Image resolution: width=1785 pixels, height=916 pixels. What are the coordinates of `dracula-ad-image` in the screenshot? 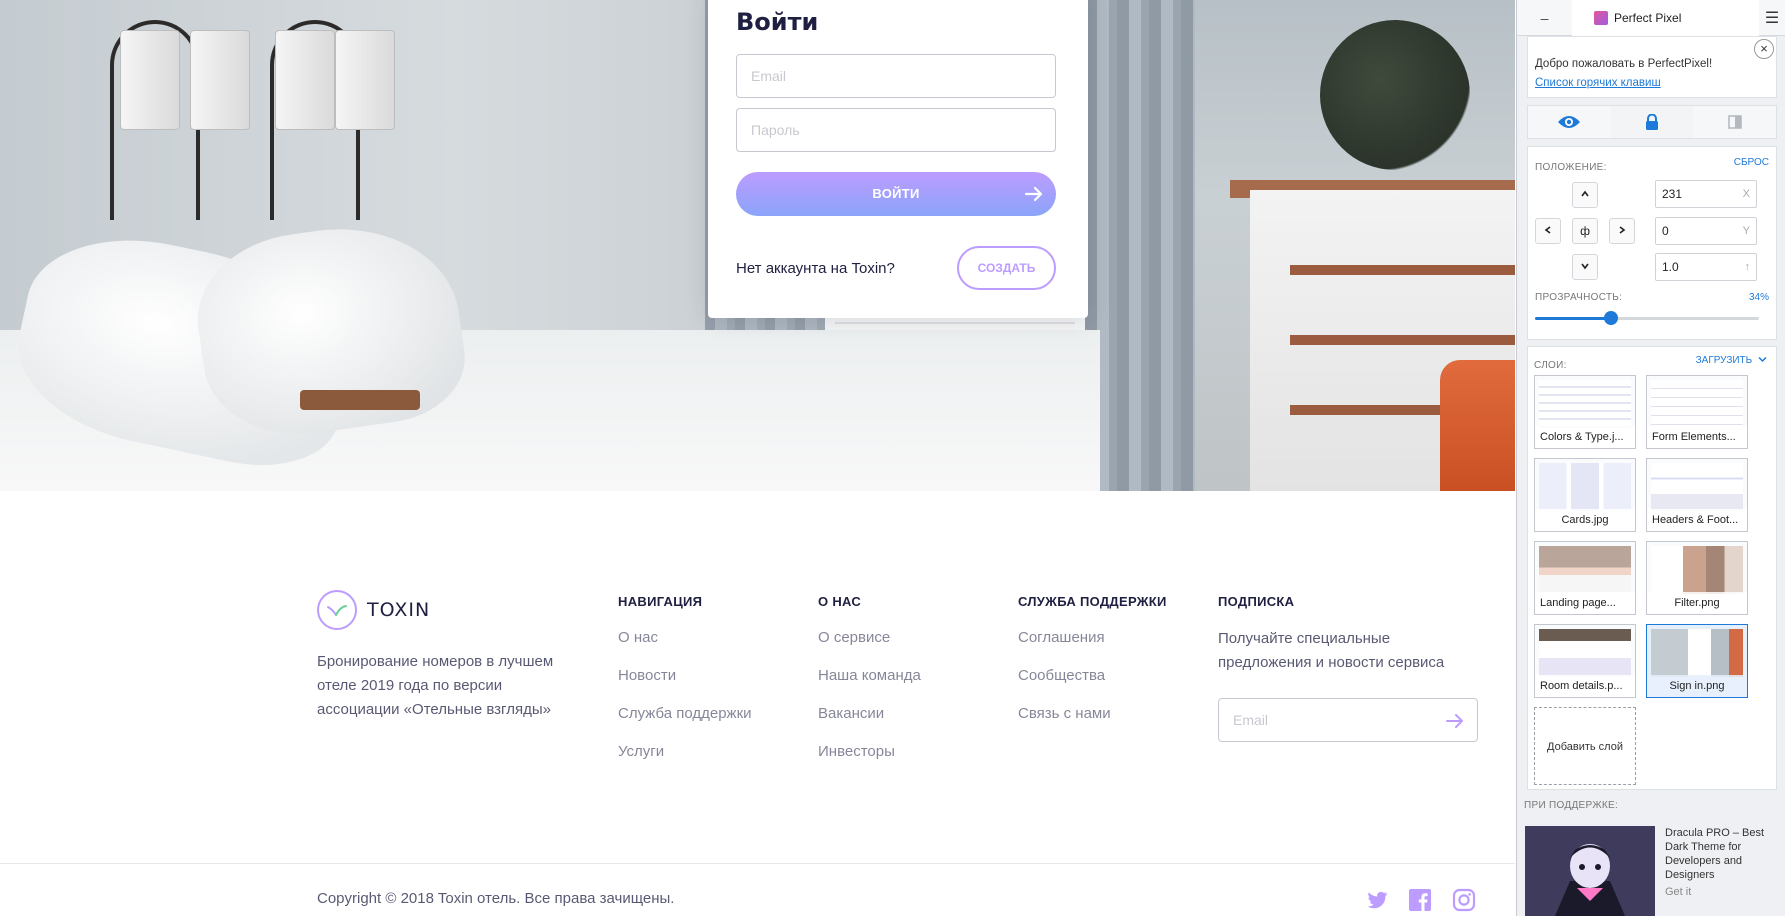 It's located at (1590, 871).